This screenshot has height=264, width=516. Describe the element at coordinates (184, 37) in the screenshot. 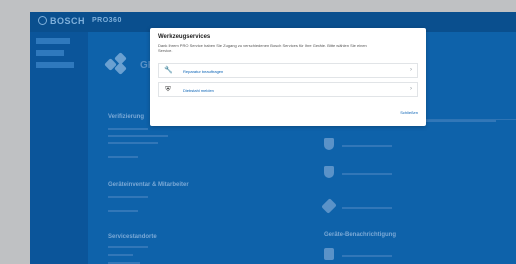

I see `modal-title: Werkzeugservices` at that location.